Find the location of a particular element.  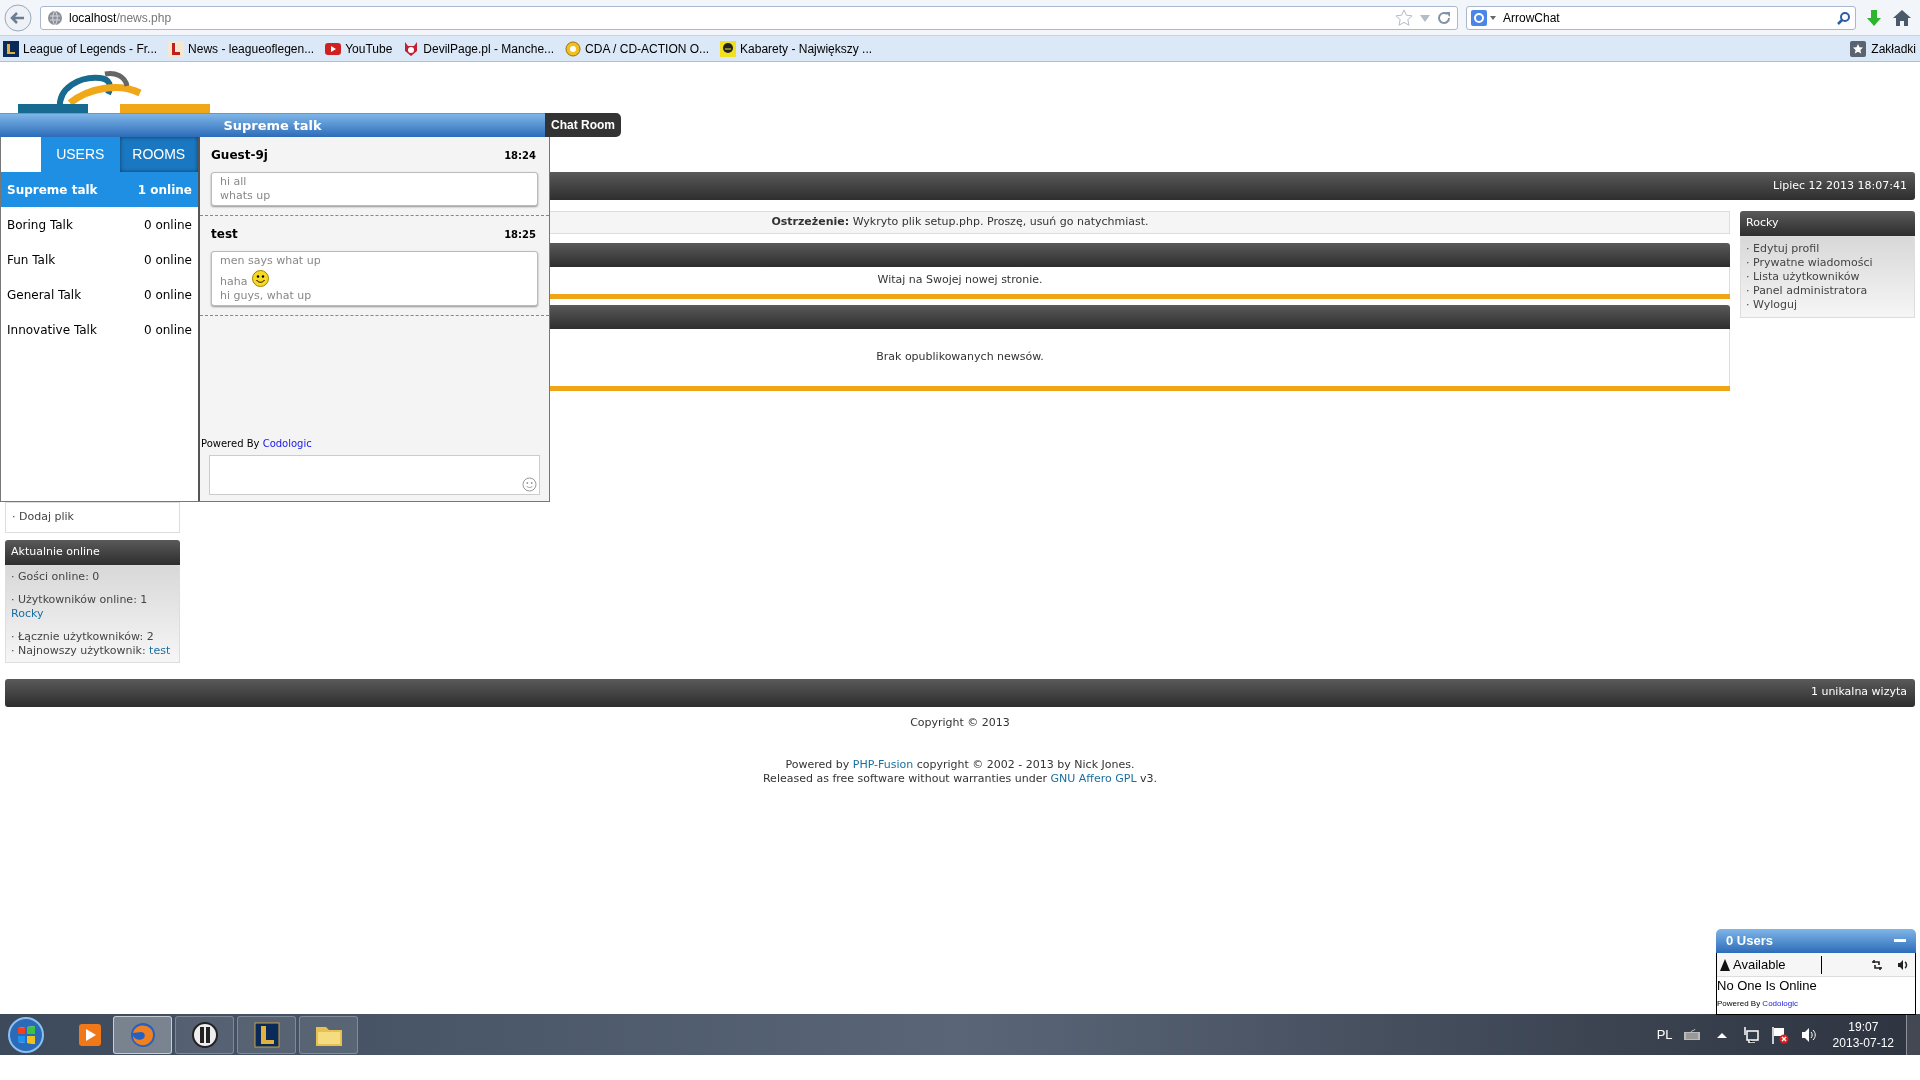

user-link: Rocky is located at coordinates (27, 613).